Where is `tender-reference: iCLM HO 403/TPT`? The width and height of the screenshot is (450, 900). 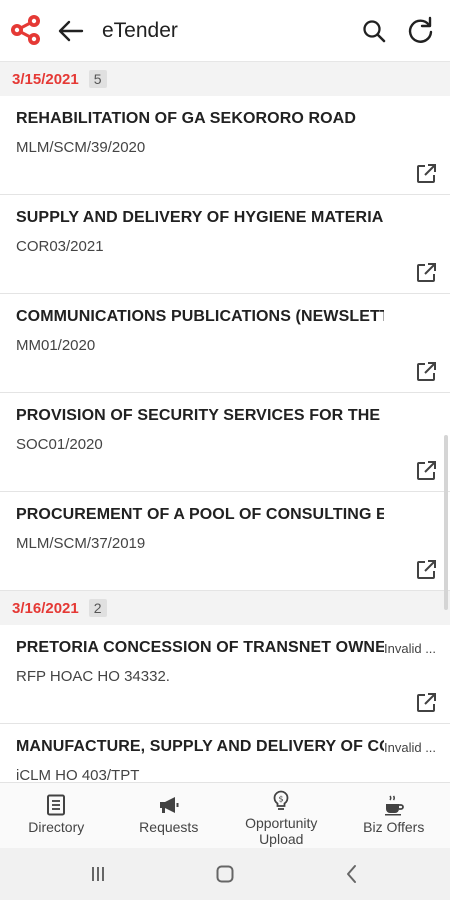 tender-reference: iCLM HO 403/TPT is located at coordinates (78, 774).